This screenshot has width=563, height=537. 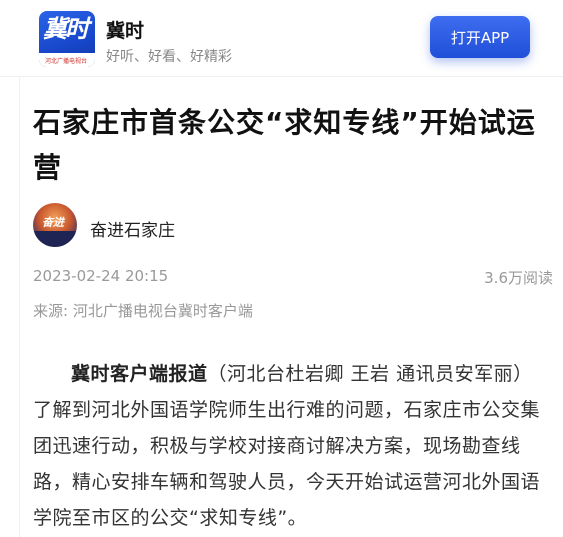 What do you see at coordinates (53, 222) in the screenshot?
I see `avatar-mark: 奋进` at bounding box center [53, 222].